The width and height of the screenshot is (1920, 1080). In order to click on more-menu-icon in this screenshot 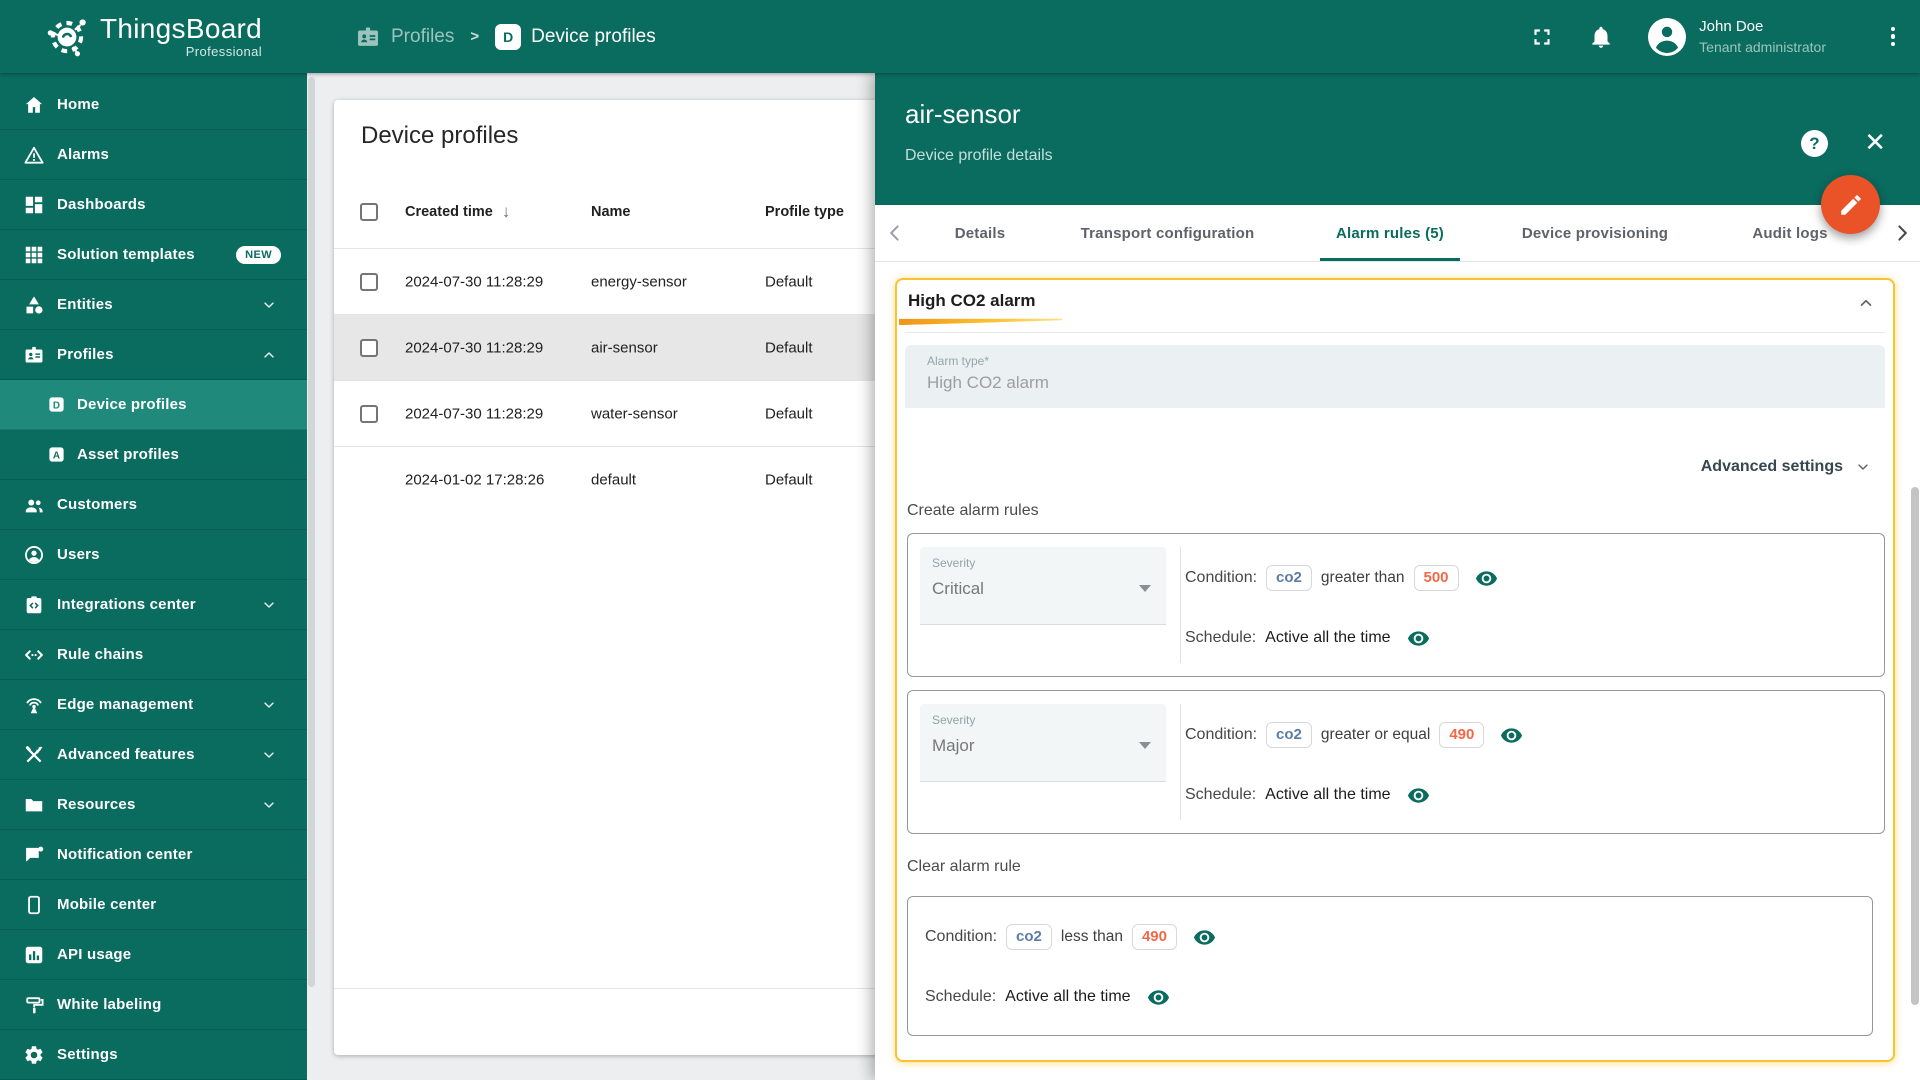, I will do `click(1893, 37)`.